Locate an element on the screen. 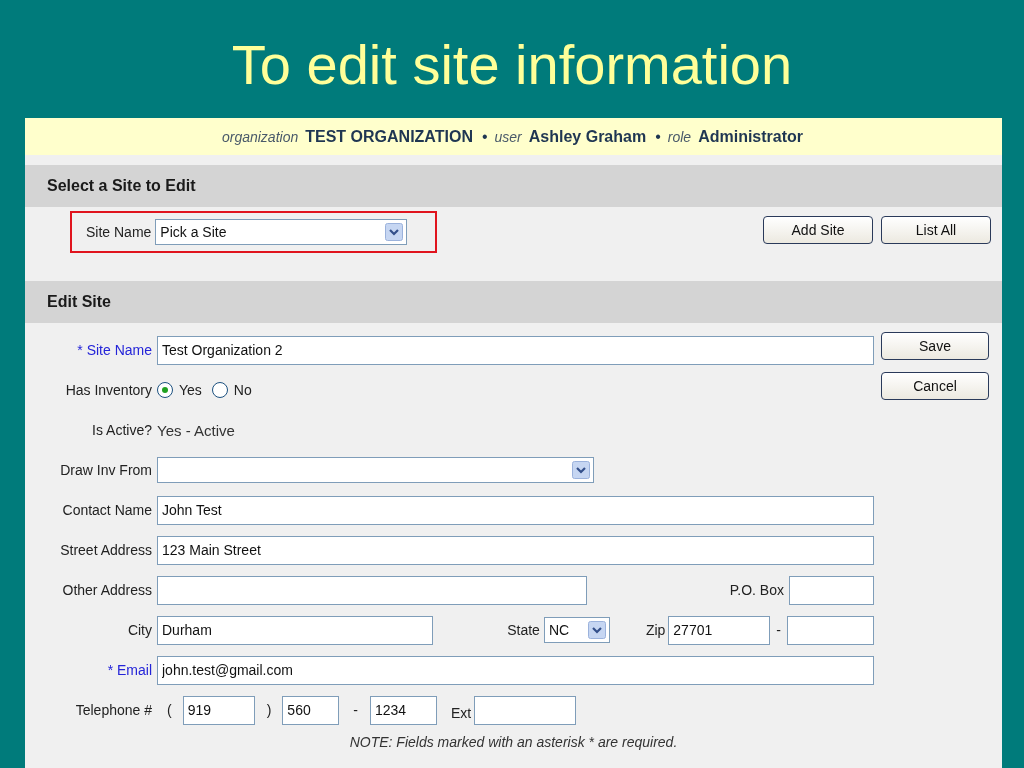  context-label: organization is located at coordinates (260, 136).